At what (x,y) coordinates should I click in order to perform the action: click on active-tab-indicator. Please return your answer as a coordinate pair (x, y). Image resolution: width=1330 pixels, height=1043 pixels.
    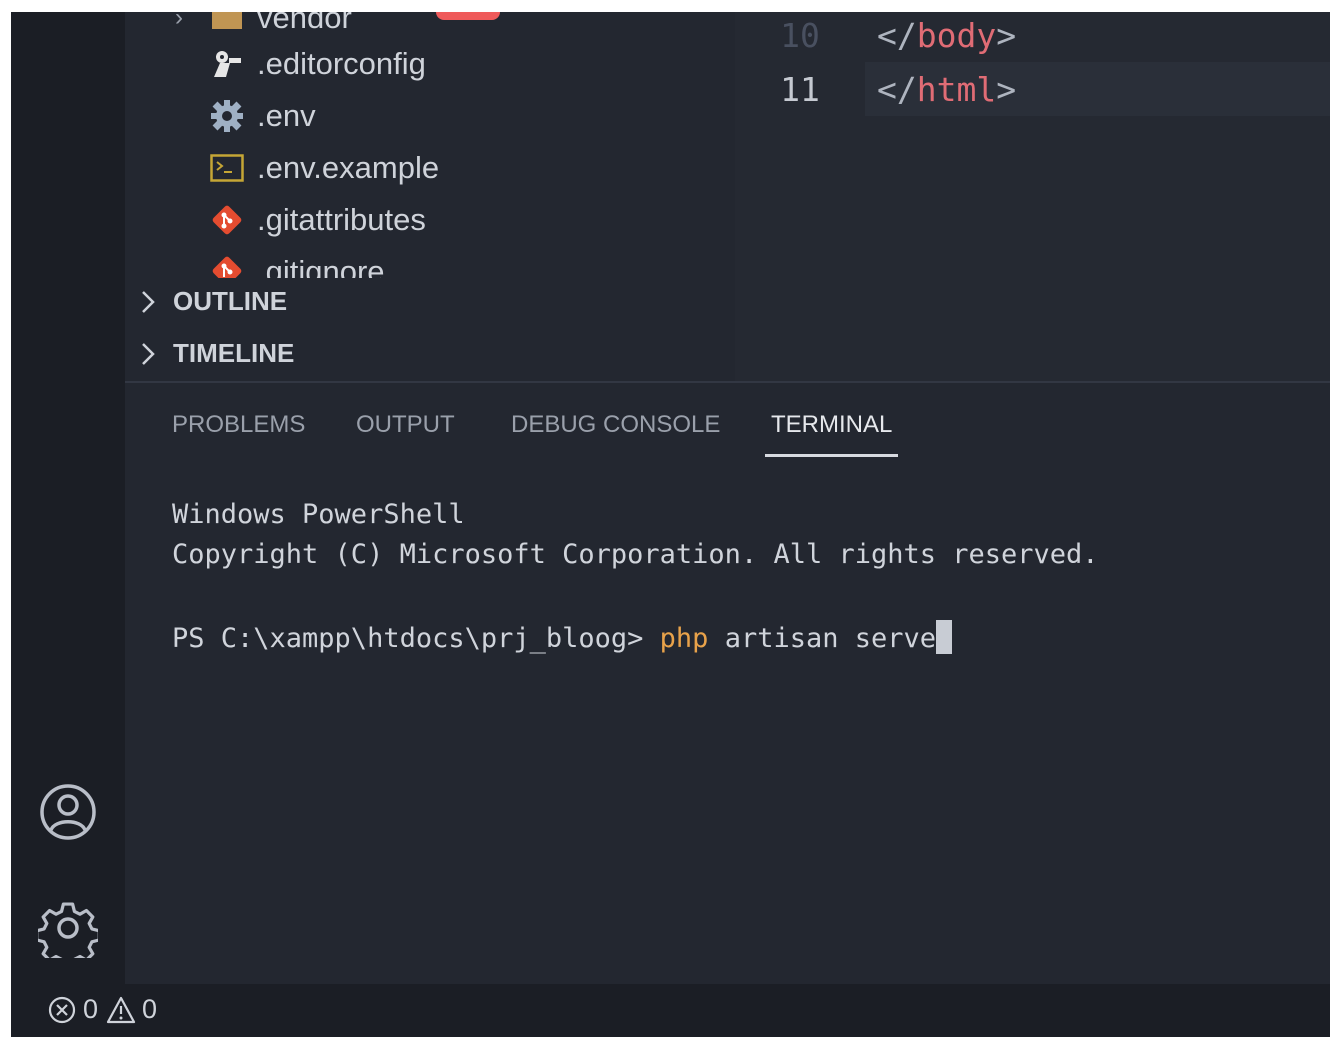
    Looking at the image, I should click on (831, 455).